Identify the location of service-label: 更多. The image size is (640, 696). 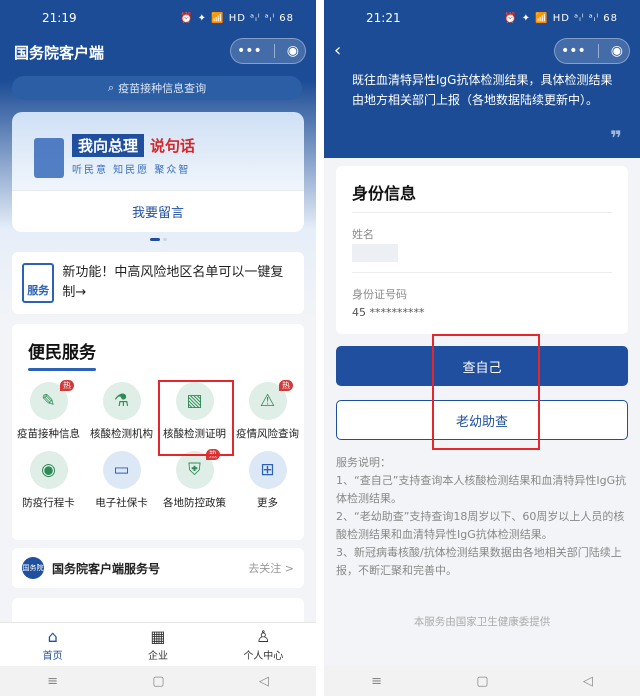
(267, 503).